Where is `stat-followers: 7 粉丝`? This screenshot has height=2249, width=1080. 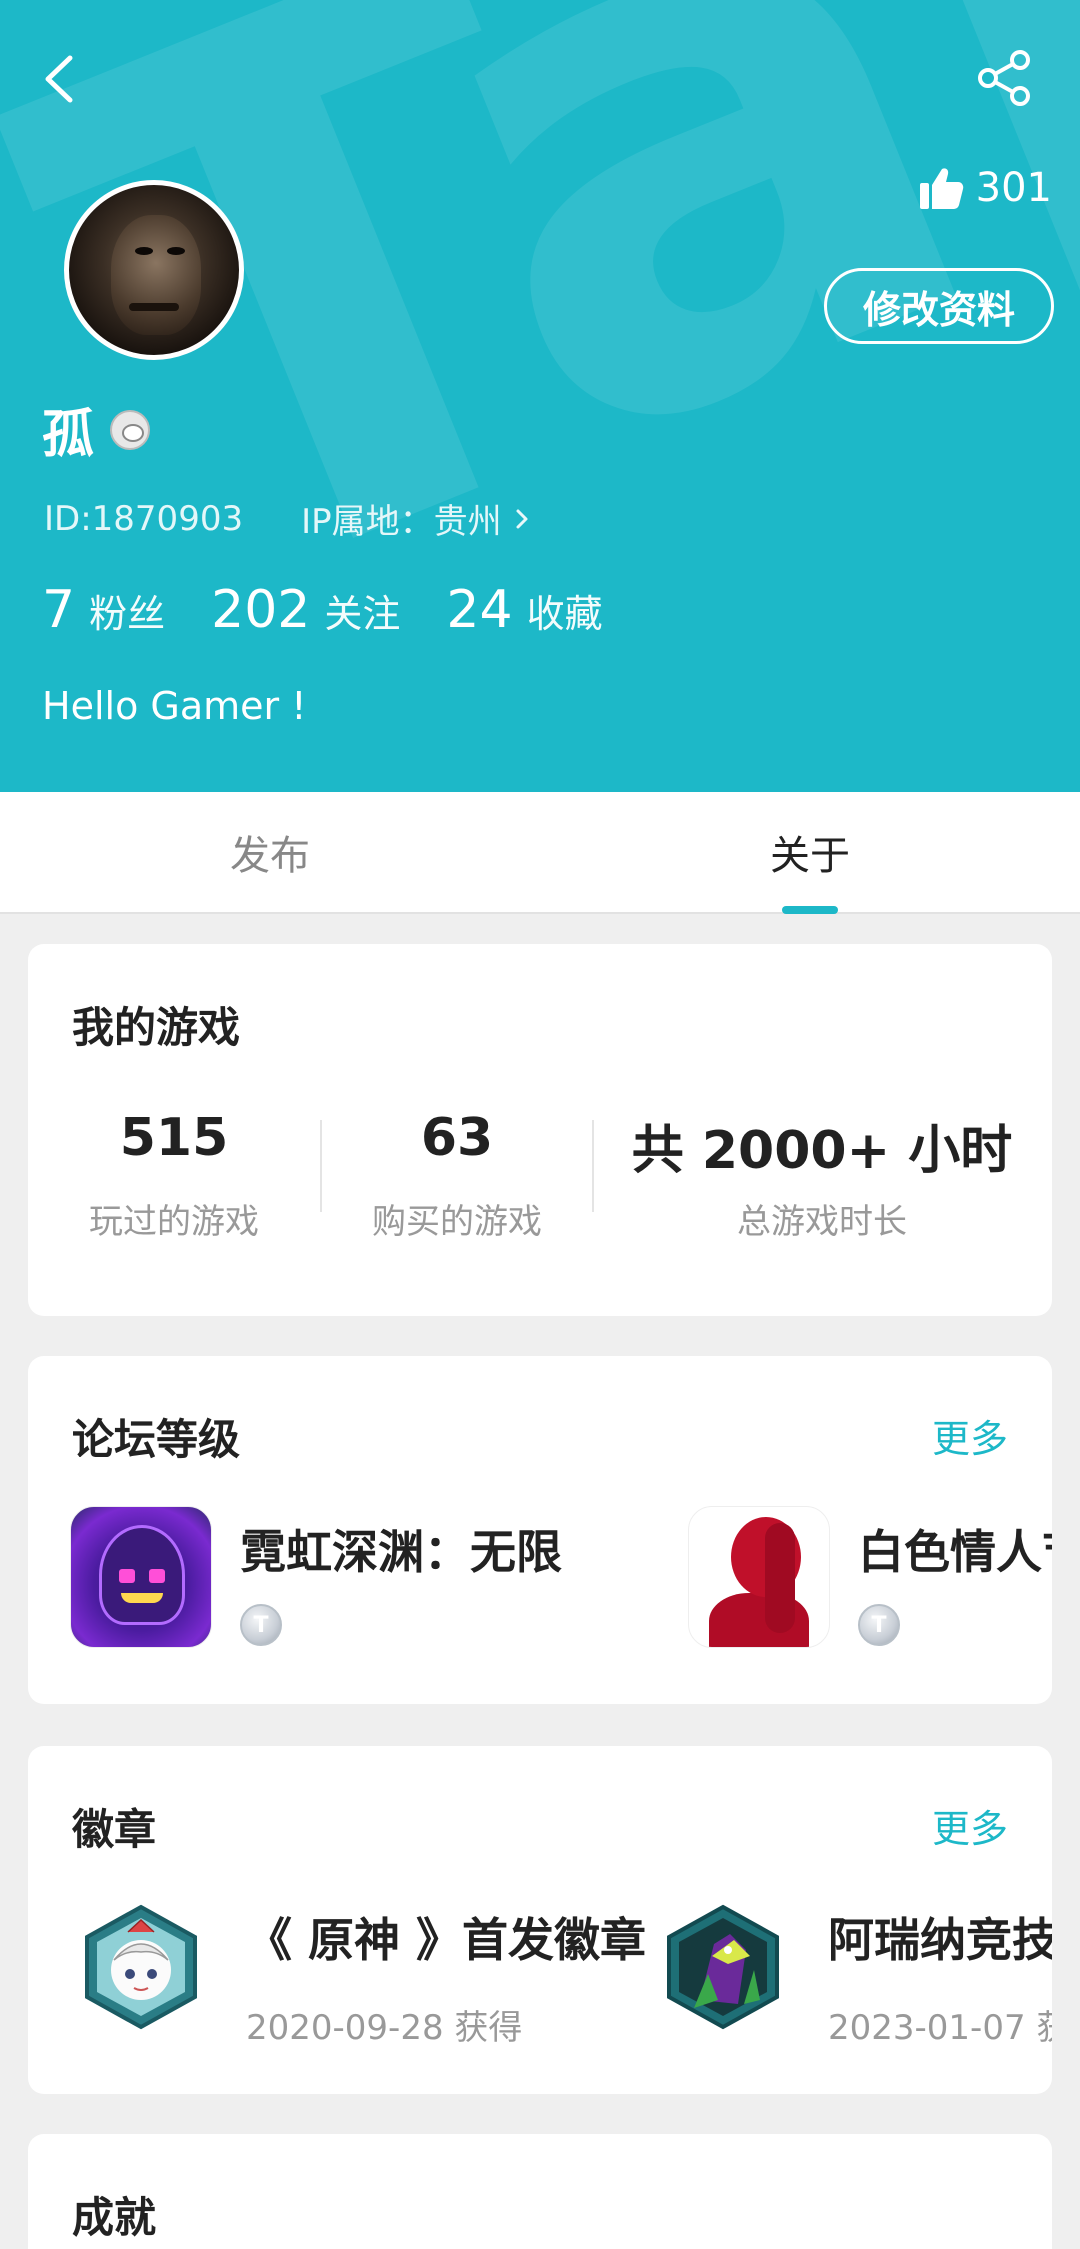
stat-followers: 7 粉丝 is located at coordinates (103, 610).